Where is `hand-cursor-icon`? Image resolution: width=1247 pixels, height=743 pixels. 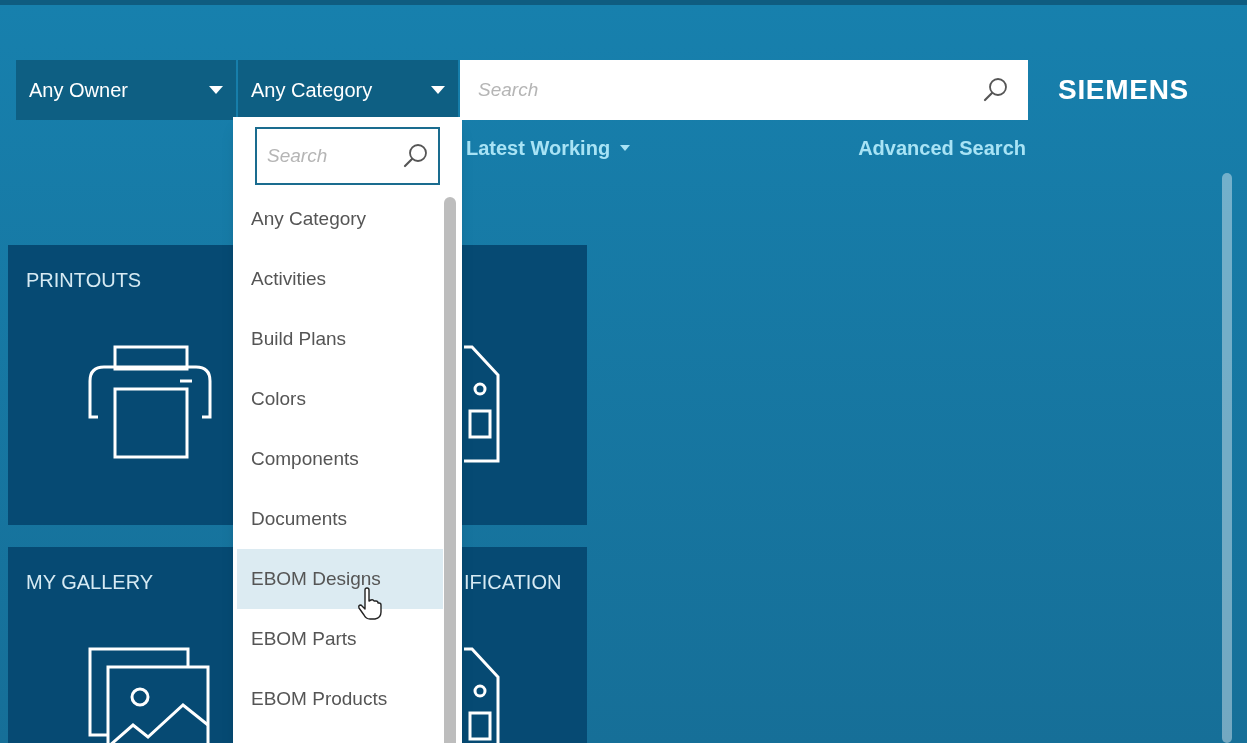 hand-cursor-icon is located at coordinates (370, 604).